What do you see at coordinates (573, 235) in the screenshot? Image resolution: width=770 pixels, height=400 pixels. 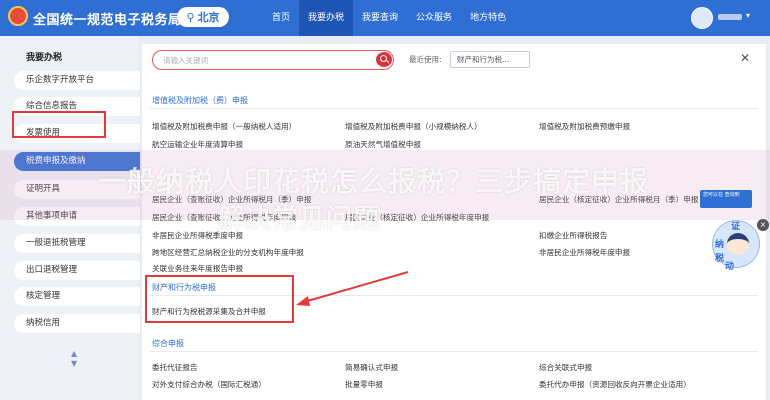 I see `link-cit-6: 扣缴企业所得税报告` at bounding box center [573, 235].